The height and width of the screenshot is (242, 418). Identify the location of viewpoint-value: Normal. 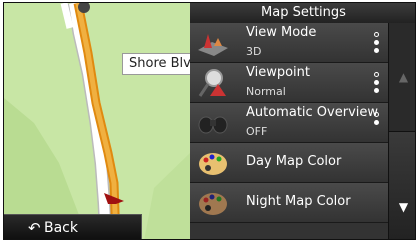
(266, 91).